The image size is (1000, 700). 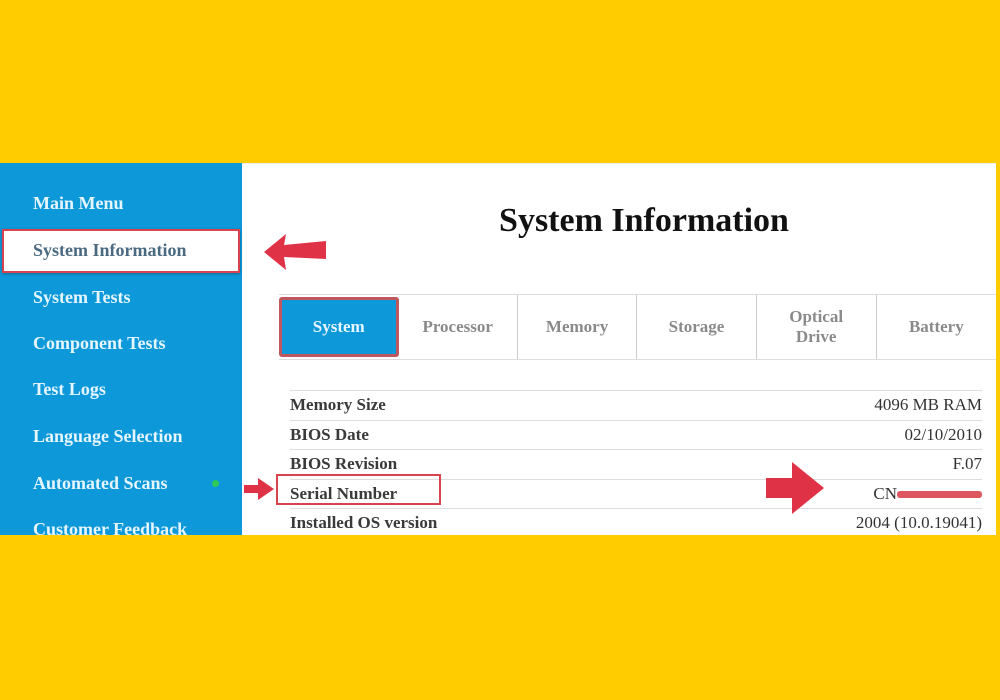 I want to click on serial-prefix: CN, so click(x=885, y=493).